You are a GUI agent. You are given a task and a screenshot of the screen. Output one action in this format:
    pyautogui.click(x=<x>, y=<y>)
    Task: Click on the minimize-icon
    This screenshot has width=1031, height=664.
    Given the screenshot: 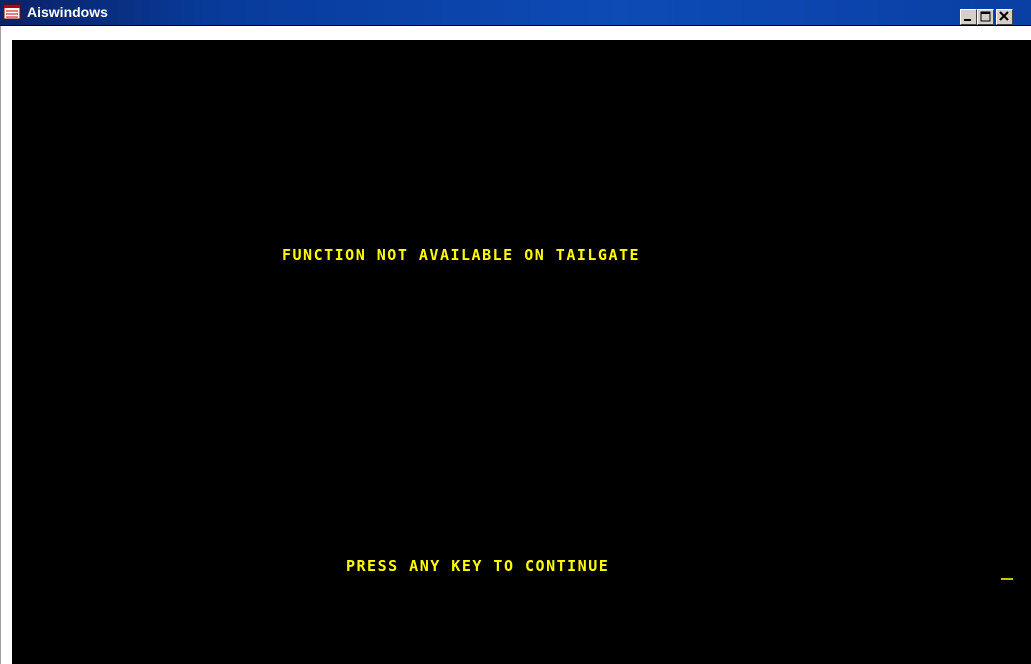 What is the action you would take?
    pyautogui.click(x=967, y=20)
    